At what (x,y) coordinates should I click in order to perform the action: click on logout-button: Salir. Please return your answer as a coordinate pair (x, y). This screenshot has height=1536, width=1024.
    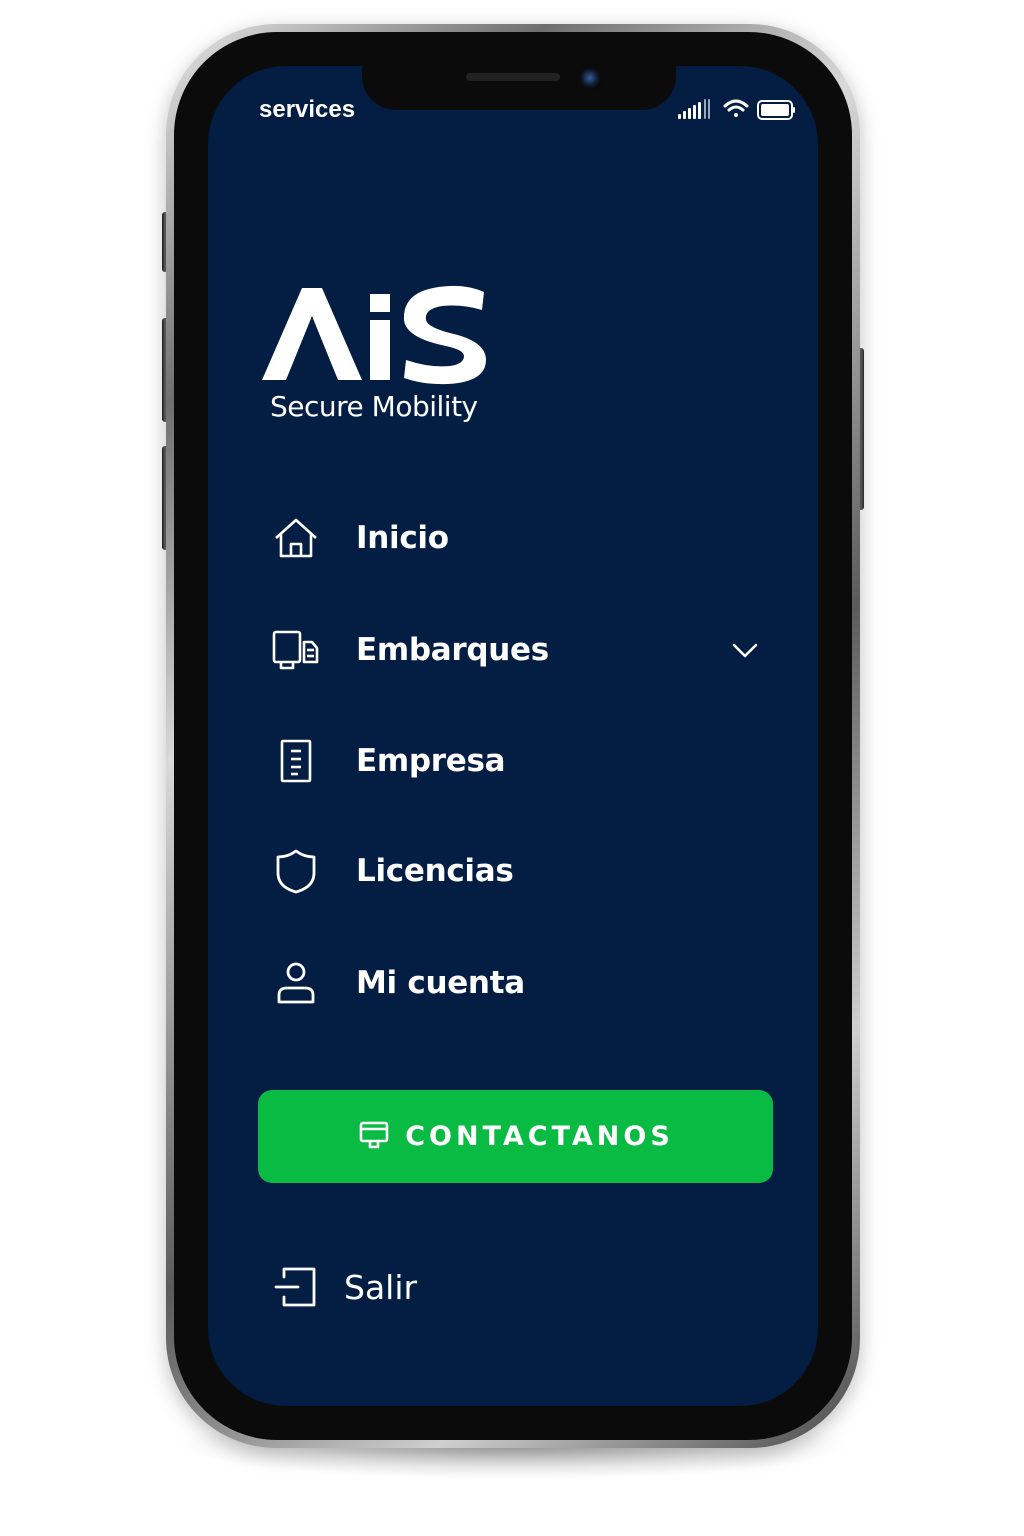
    Looking at the image, I should click on (408, 1287).